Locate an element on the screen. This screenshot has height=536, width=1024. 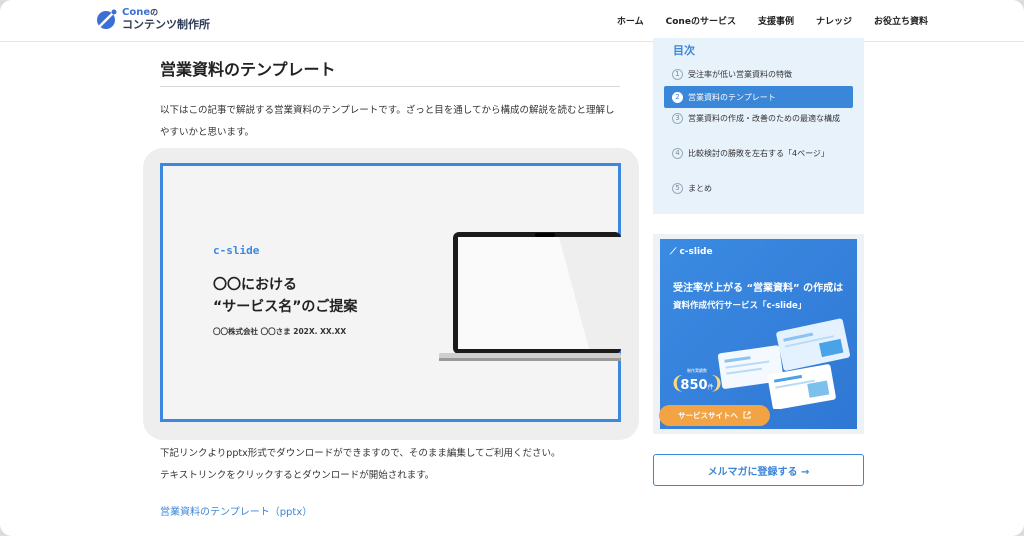
toc-item-3: 3 営業資料の作成・改善のための最適な構成 is located at coordinates (758, 118).